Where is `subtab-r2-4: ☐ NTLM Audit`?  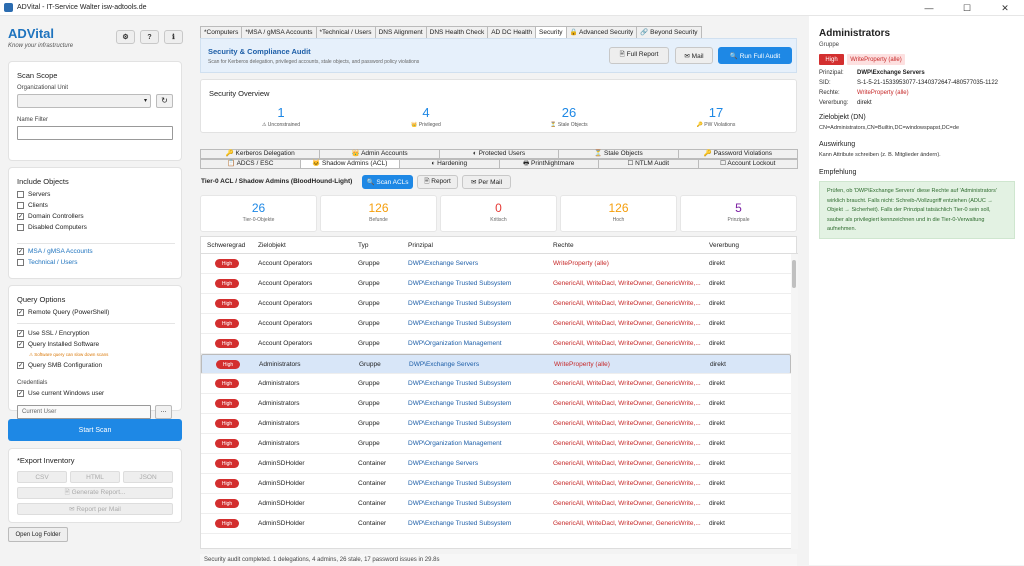 subtab-r2-4: ☐ NTLM Audit is located at coordinates (648, 164).